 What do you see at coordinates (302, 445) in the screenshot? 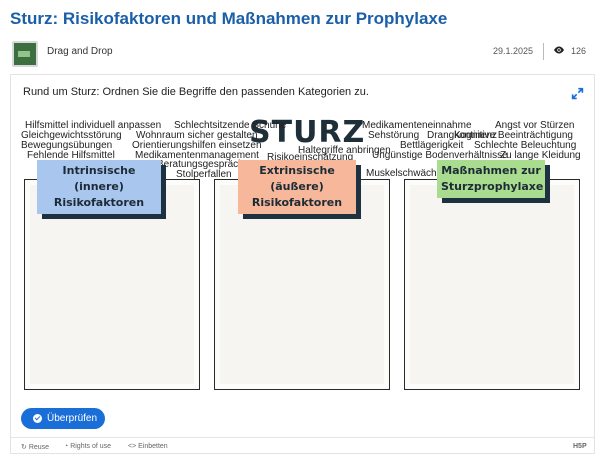
I see `footer-bar: ↻ Reuse ◔ Rights of use <> Einbetten H5P` at bounding box center [302, 445].